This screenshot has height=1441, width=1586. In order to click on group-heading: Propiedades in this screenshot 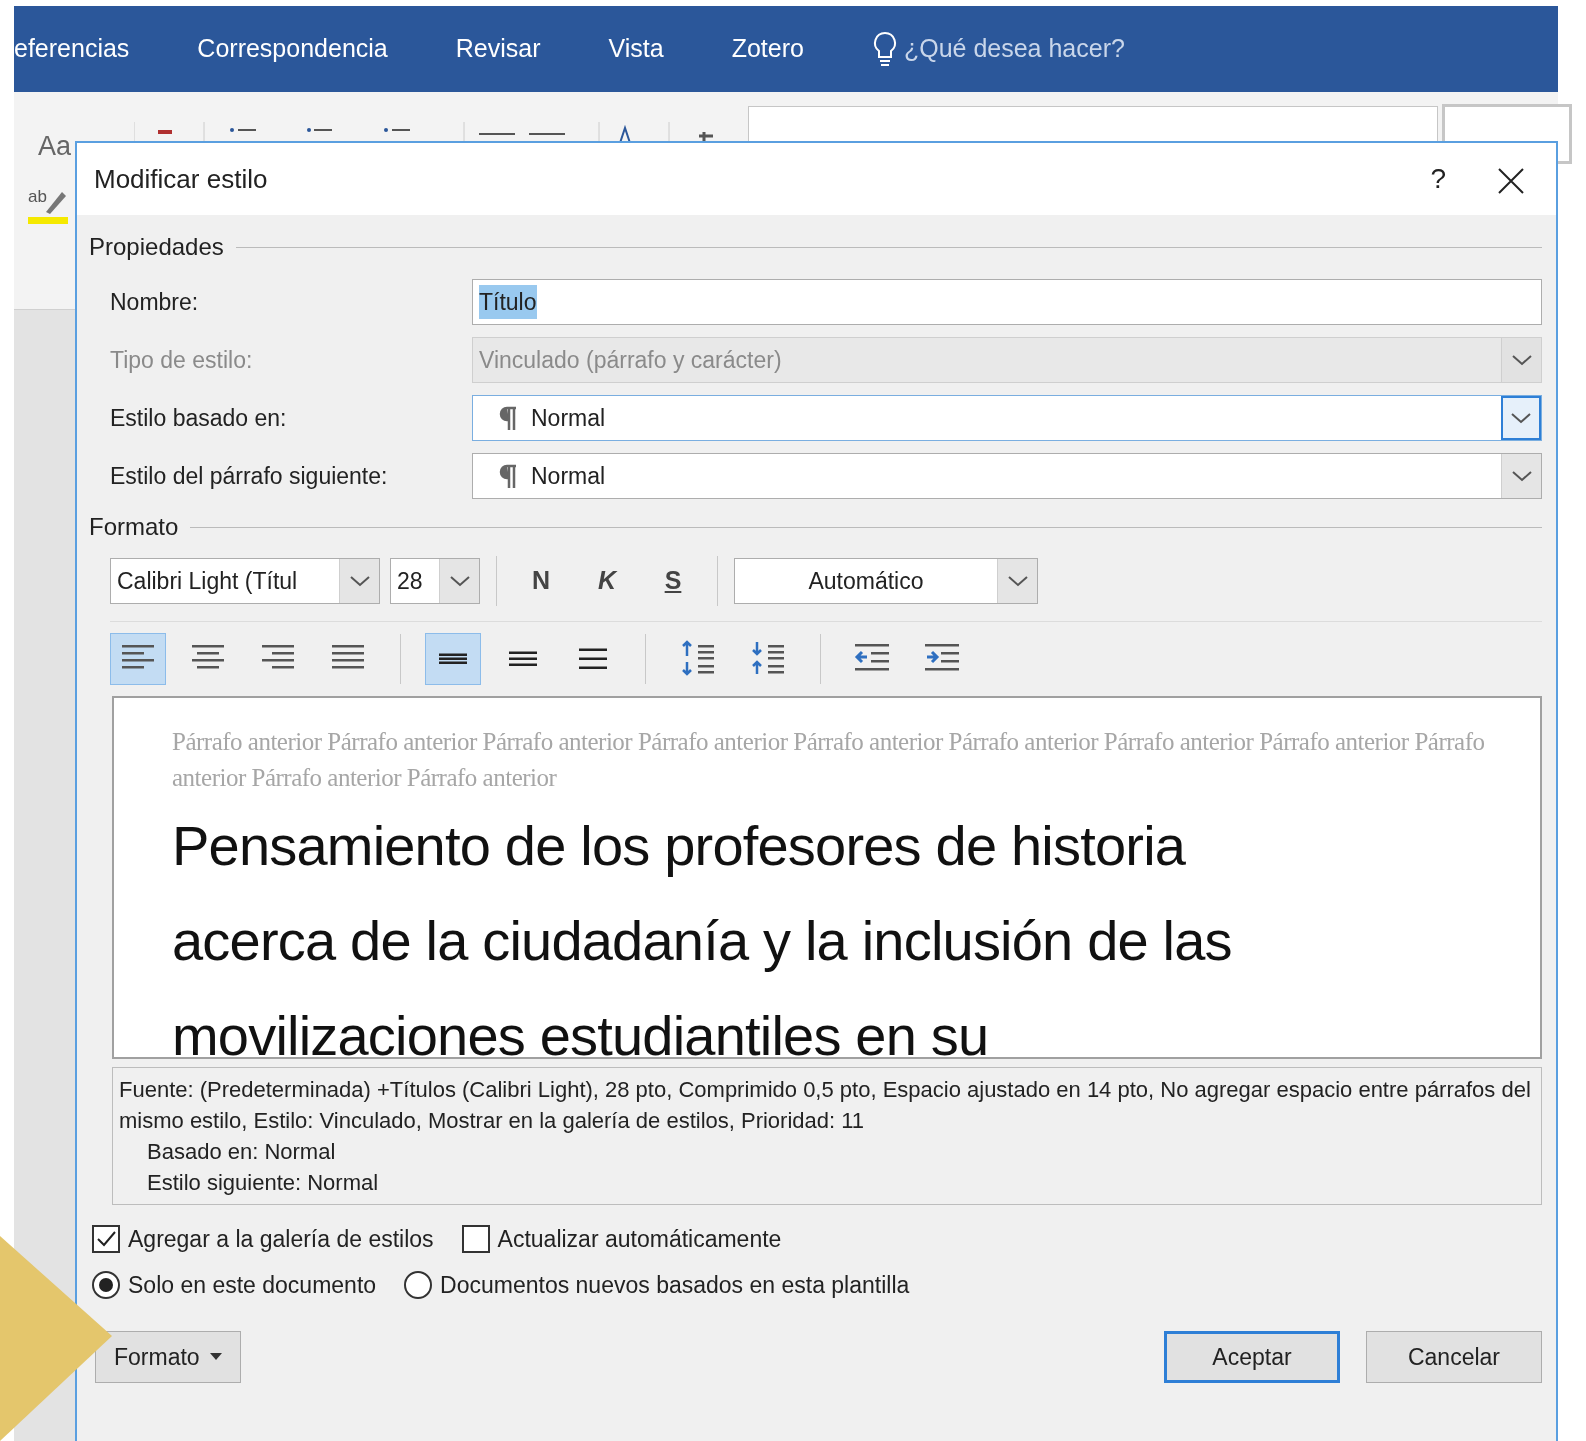, I will do `click(156, 247)`.